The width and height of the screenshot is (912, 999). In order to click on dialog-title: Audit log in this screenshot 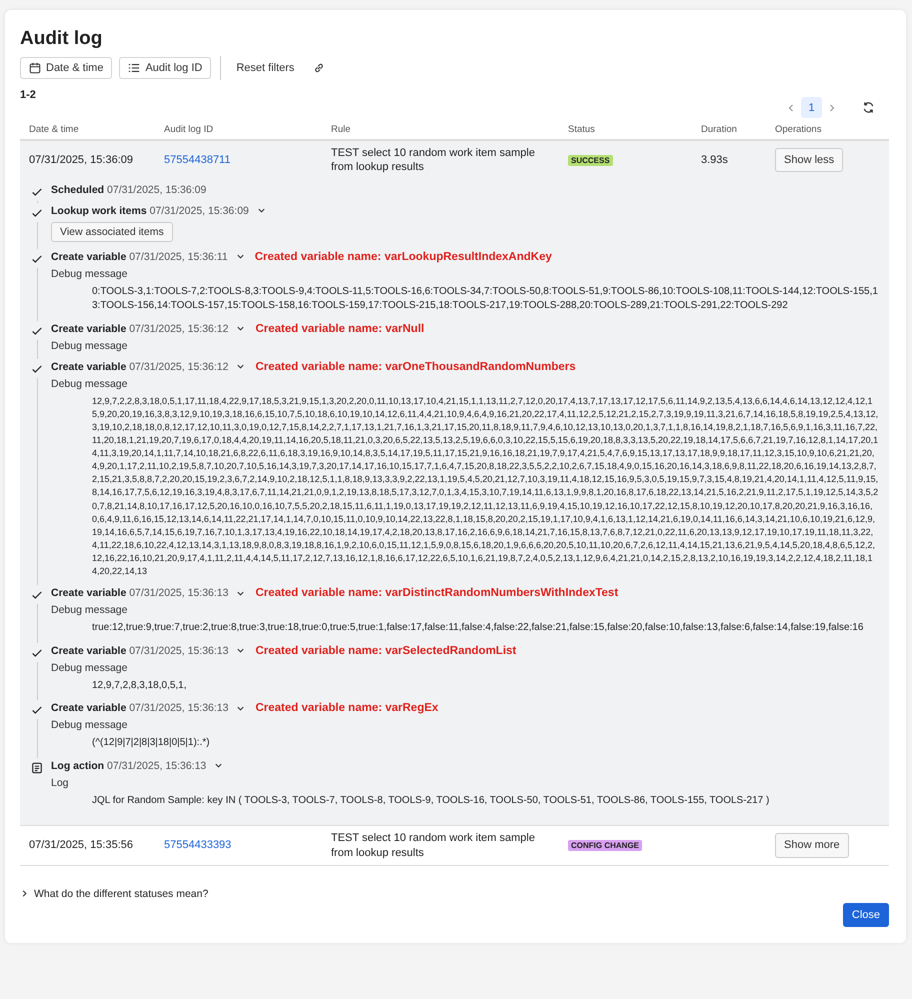, I will do `click(62, 39)`.